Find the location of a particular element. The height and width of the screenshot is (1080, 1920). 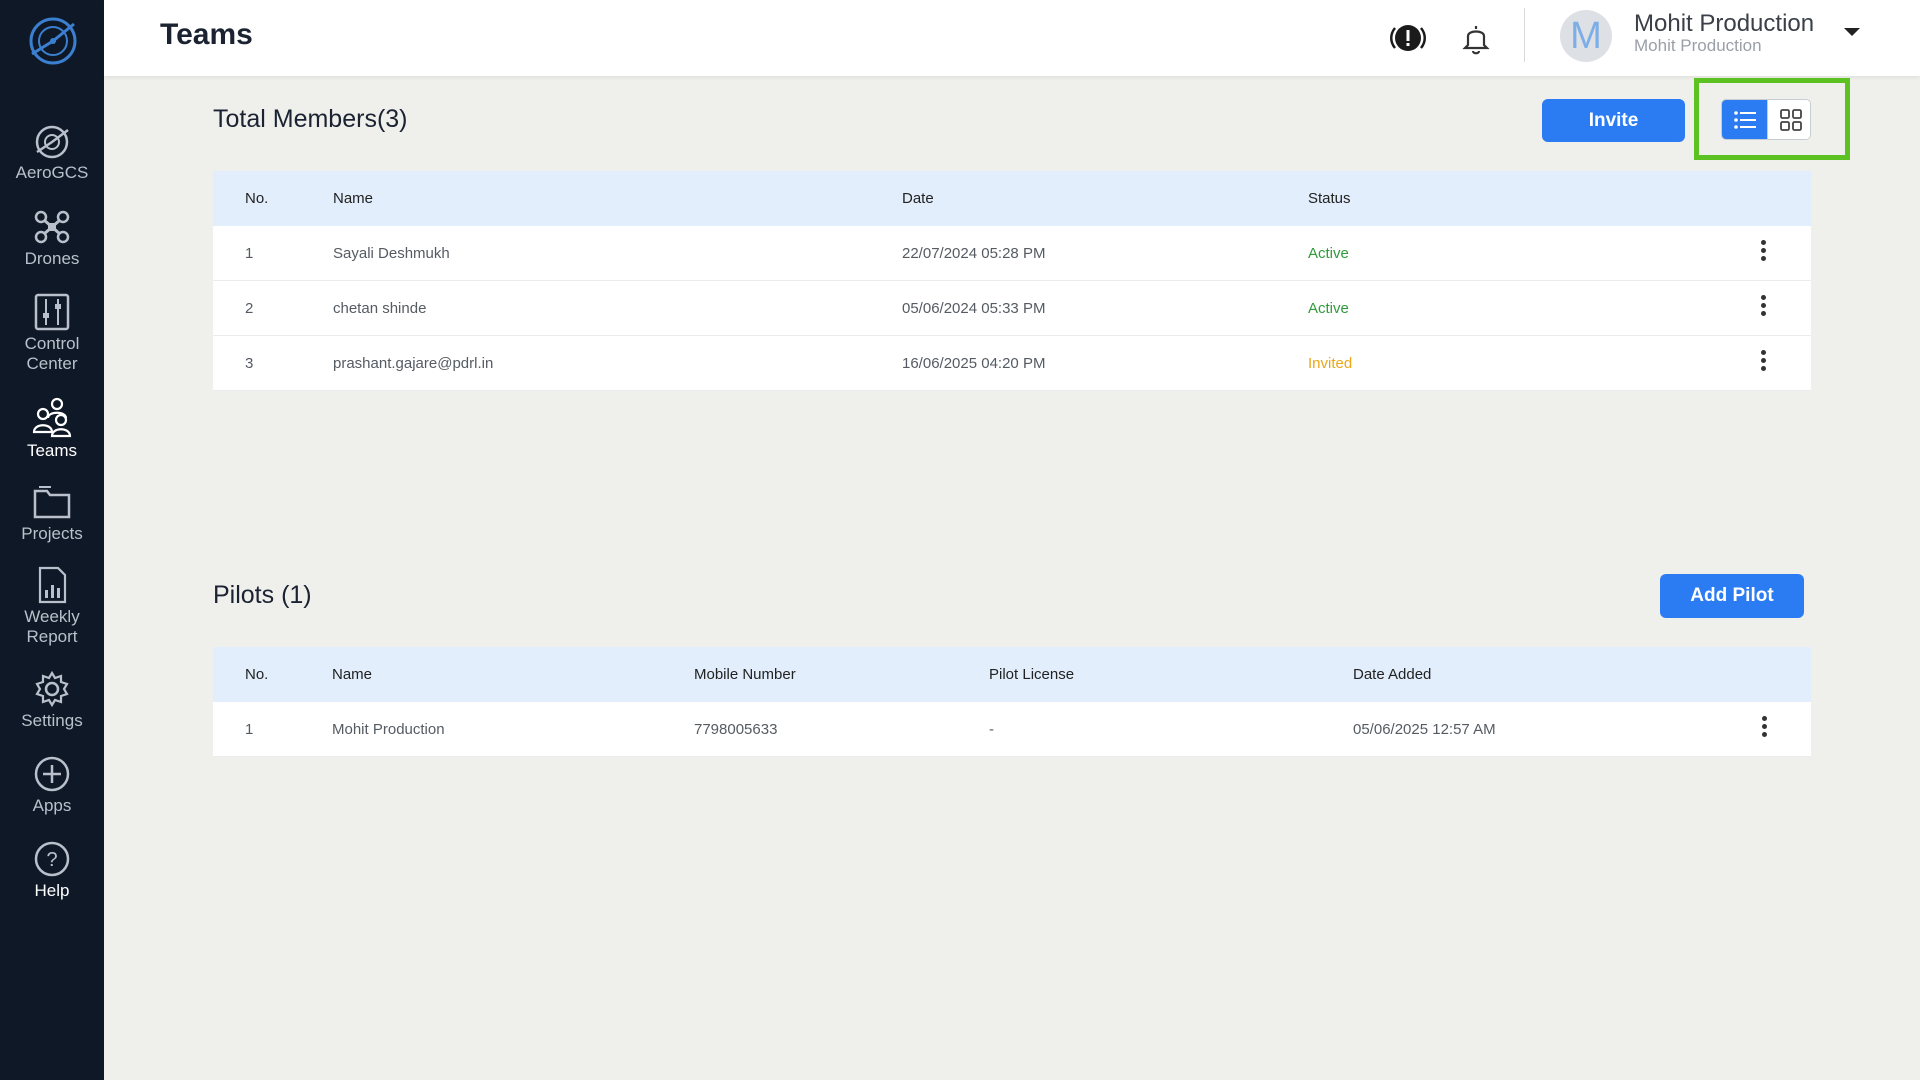

gear-icon is located at coordinates (52, 689).